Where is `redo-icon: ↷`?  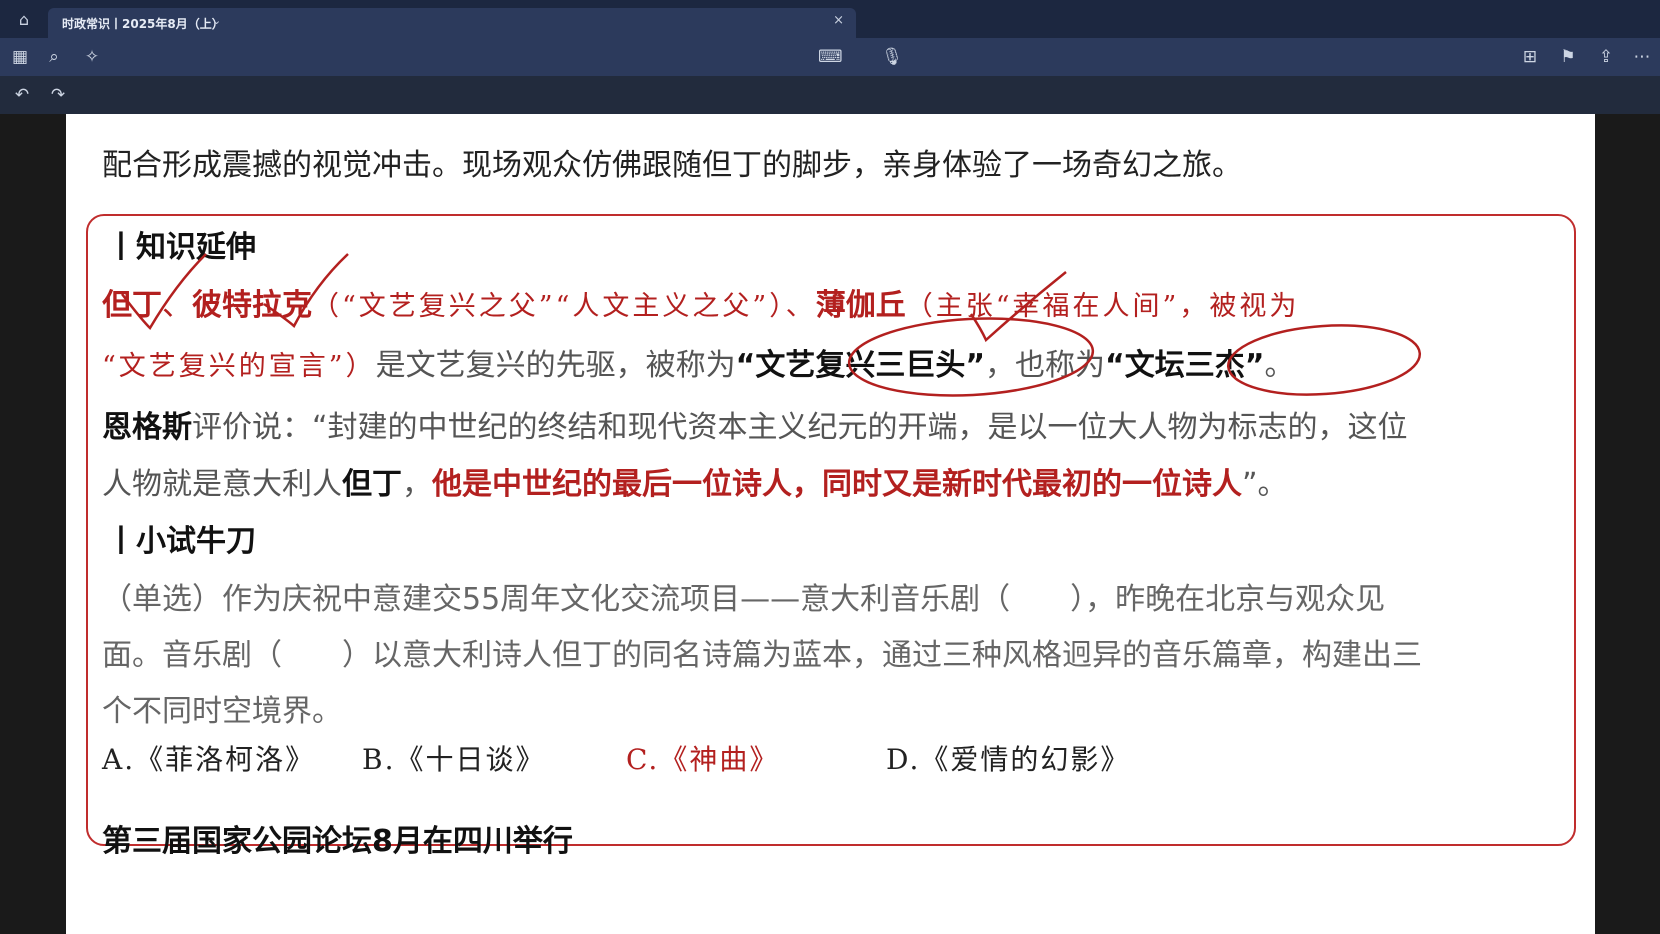
redo-icon: ↷ is located at coordinates (58, 95).